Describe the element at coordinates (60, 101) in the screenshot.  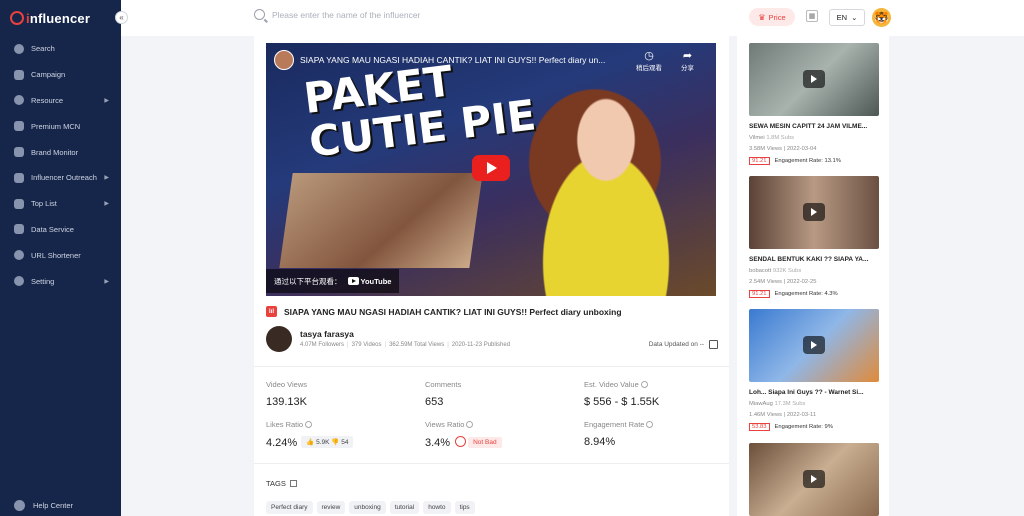
I see `sidebar-item-resource: Resource ▶` at that location.